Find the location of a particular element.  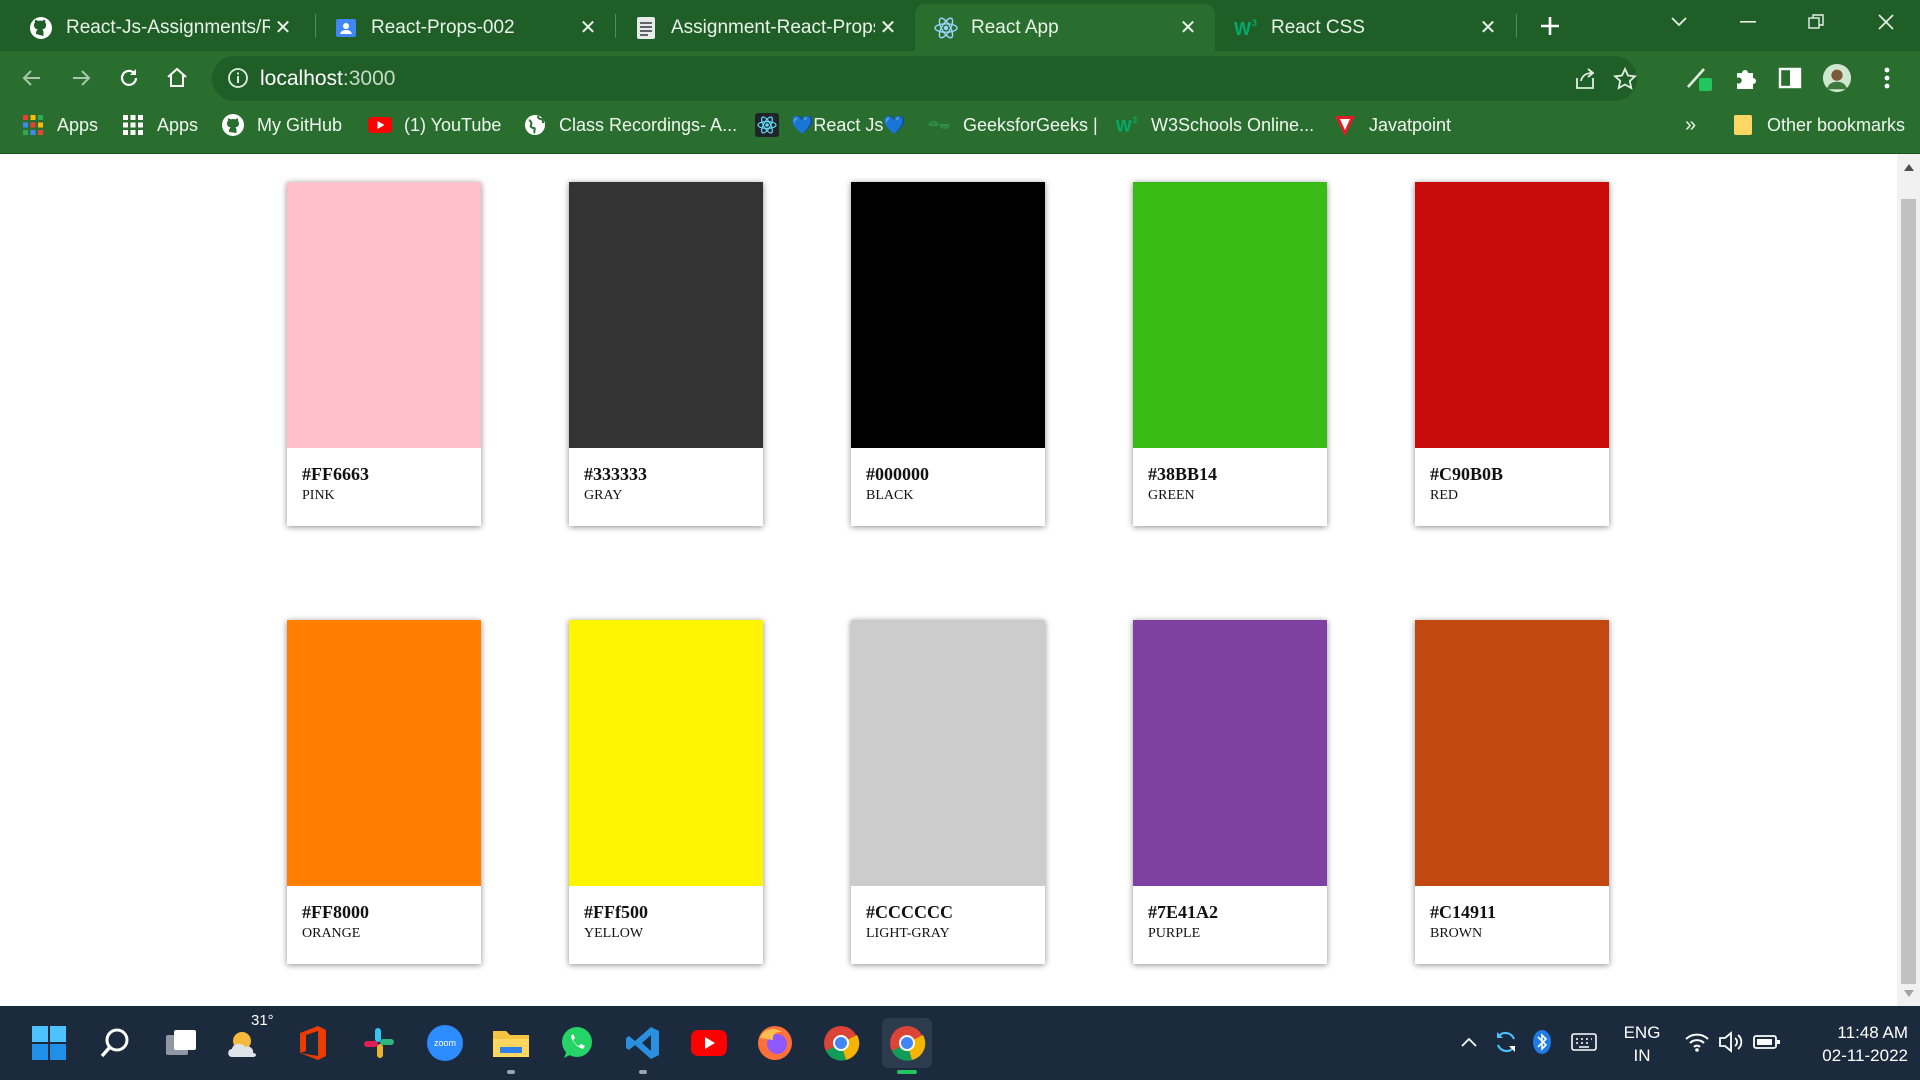

minimize-button is located at coordinates (1748, 22).